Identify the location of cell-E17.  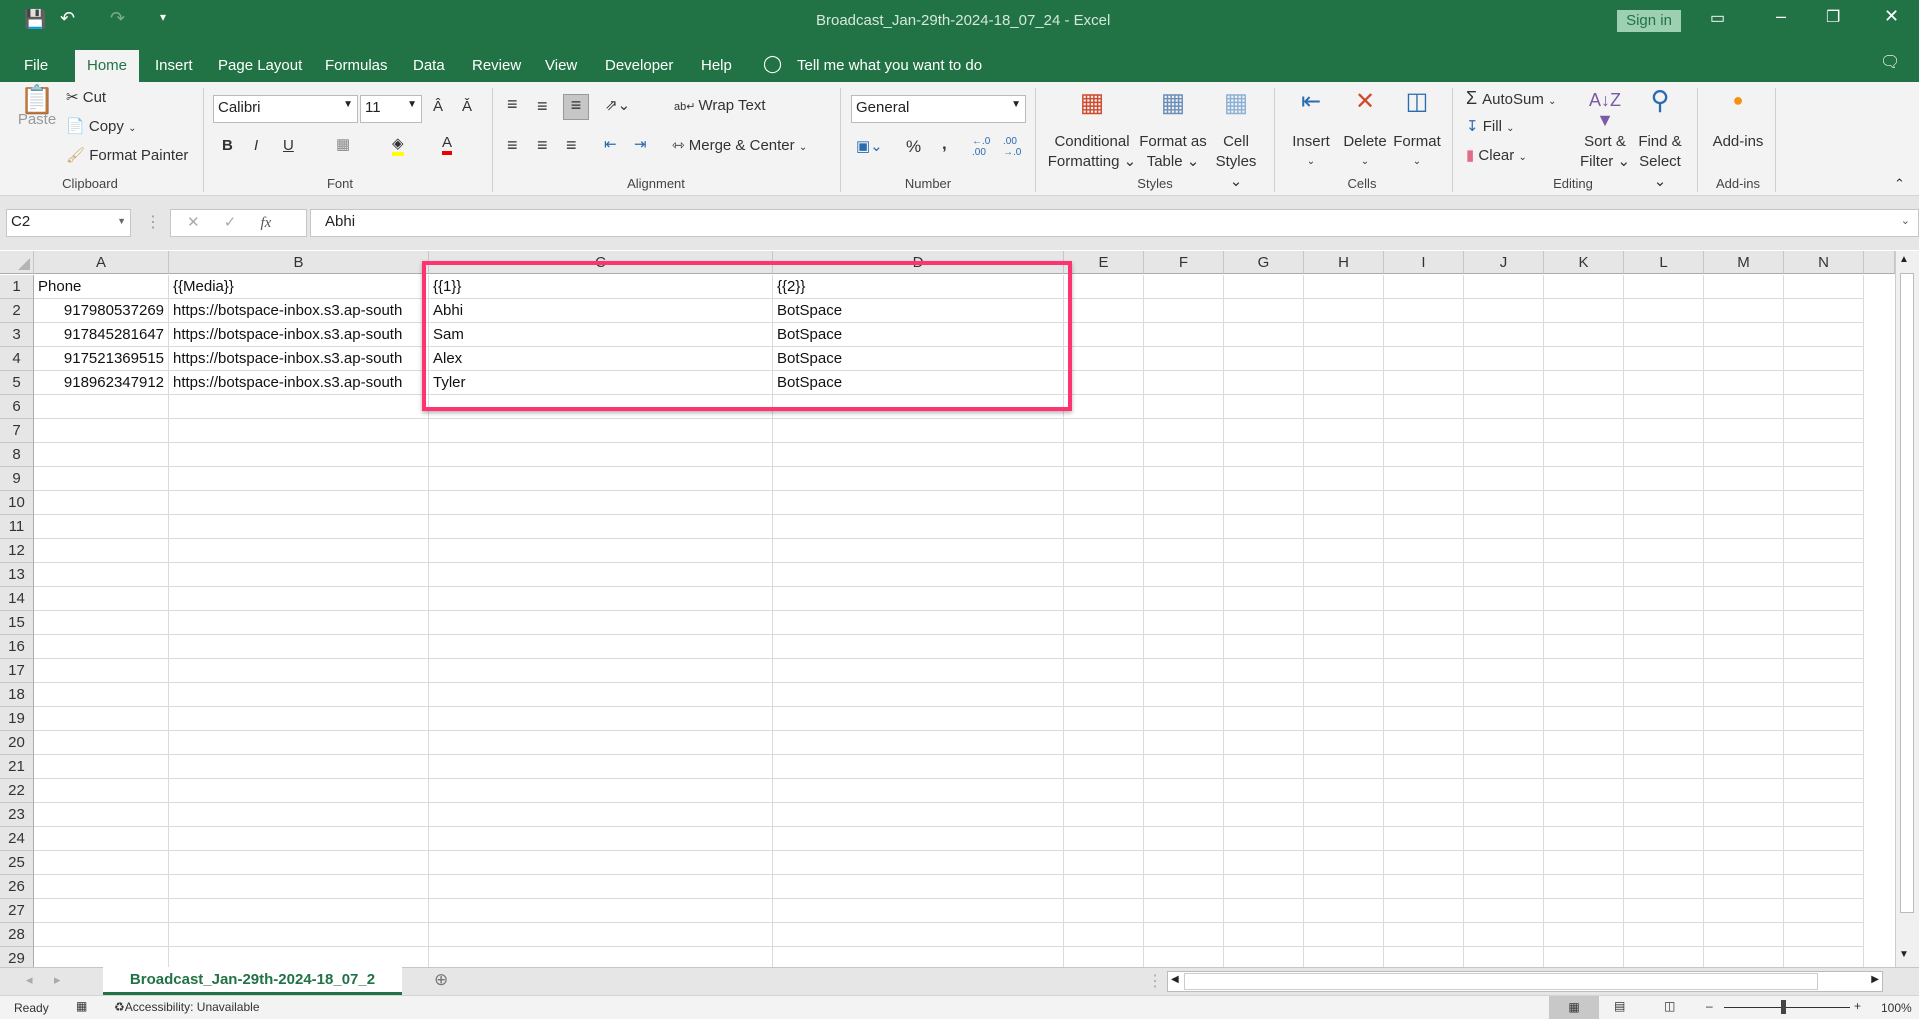
(1104, 671).